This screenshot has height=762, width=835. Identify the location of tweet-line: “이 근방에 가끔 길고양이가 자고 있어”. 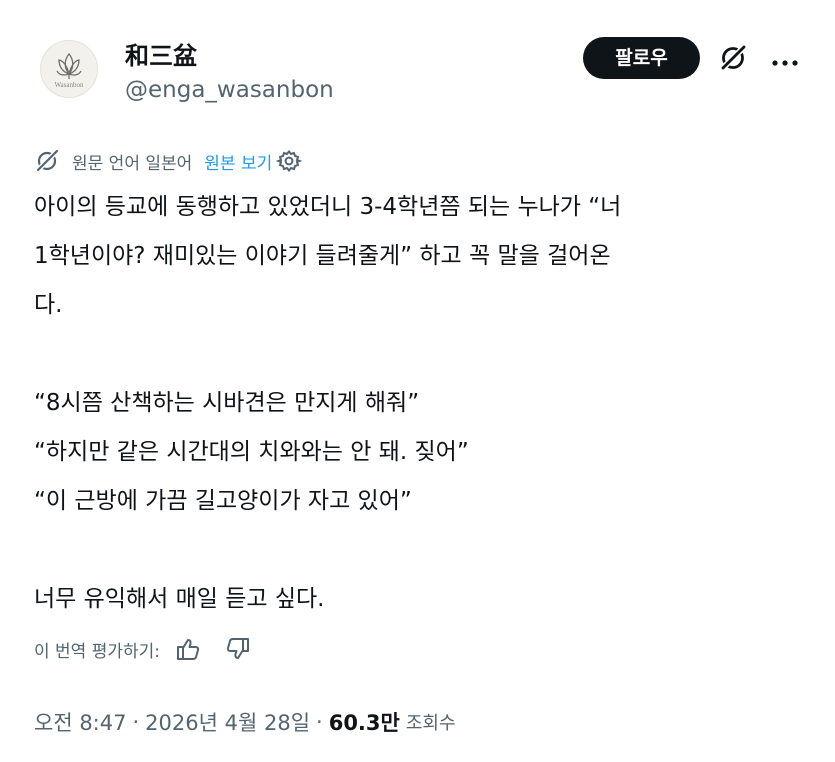
(223, 501).